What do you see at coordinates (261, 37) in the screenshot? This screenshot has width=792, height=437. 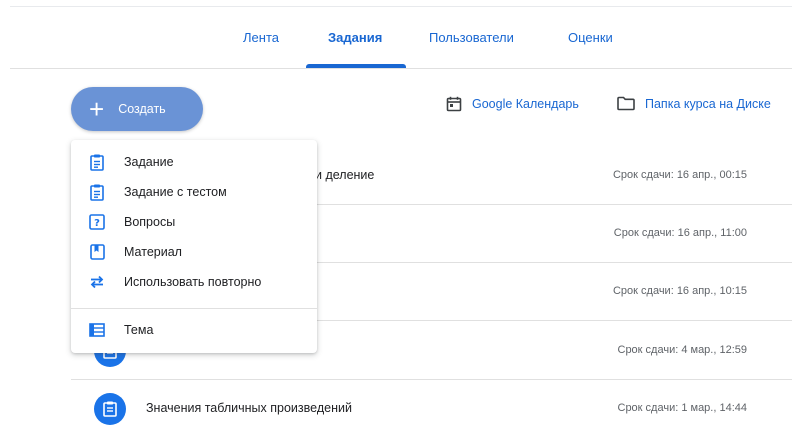 I see `tab-feed: Лента` at bounding box center [261, 37].